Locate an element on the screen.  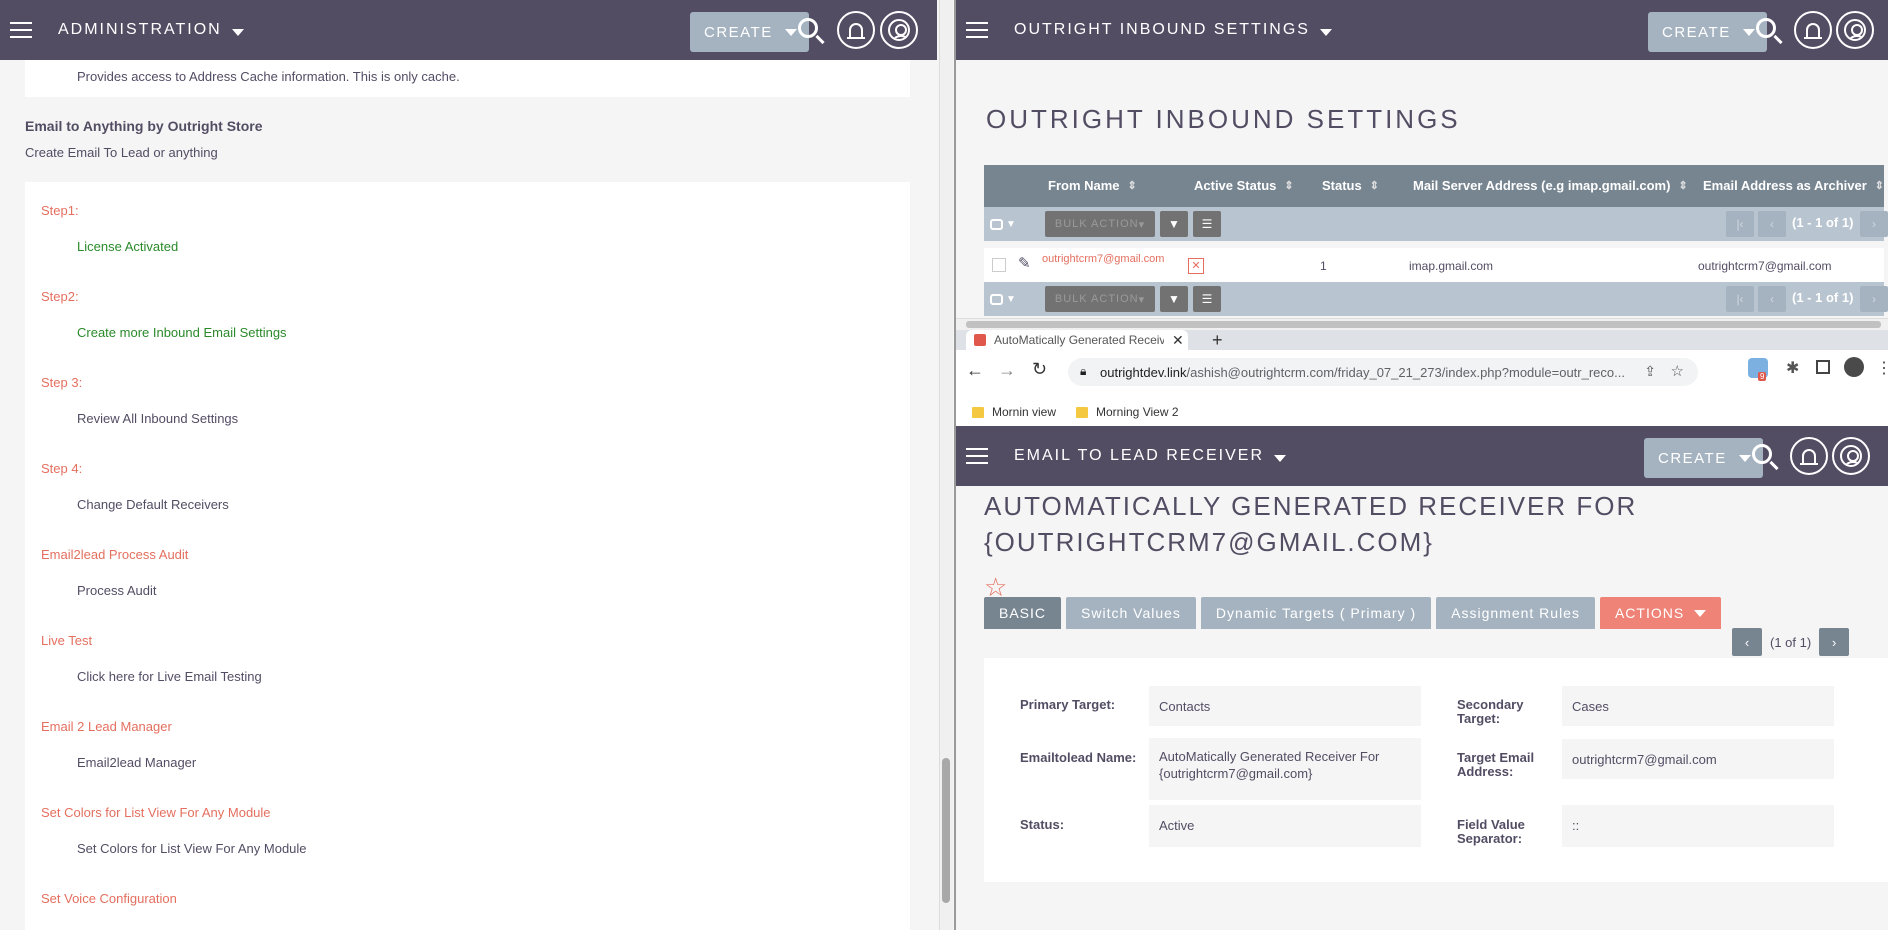
list-toolbar-bottom: ▼ BULK ACTION ▾ ▼ ☰ |‹ ‹ (1 - 1 of 1) › is located at coordinates (1436, 299).